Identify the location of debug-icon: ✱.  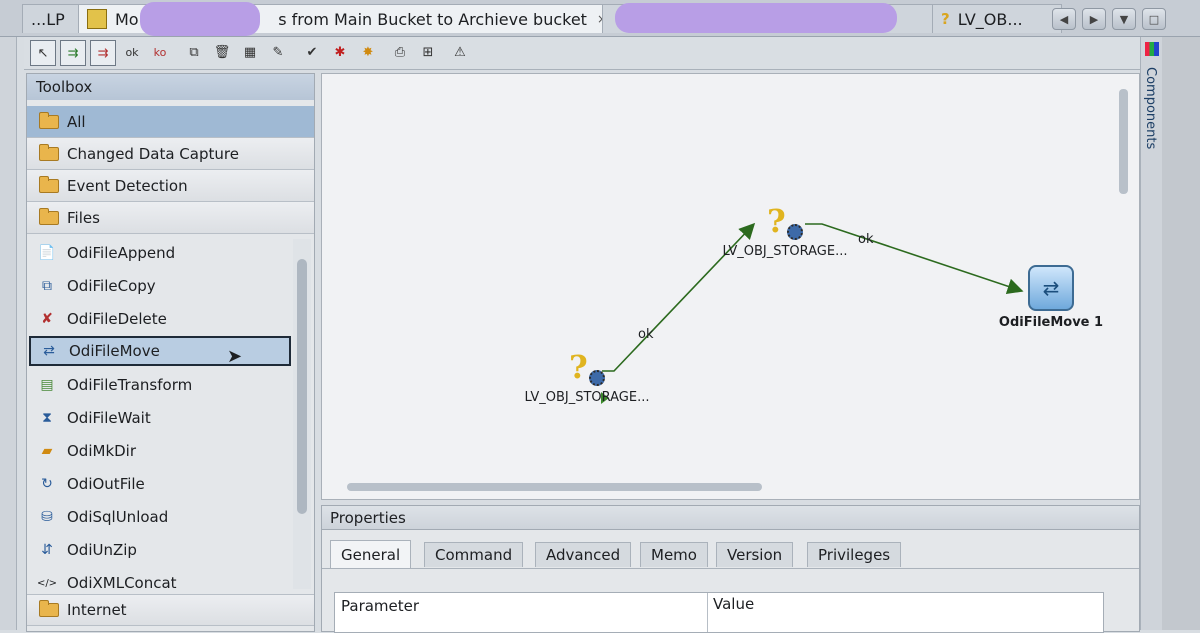
(340, 52).